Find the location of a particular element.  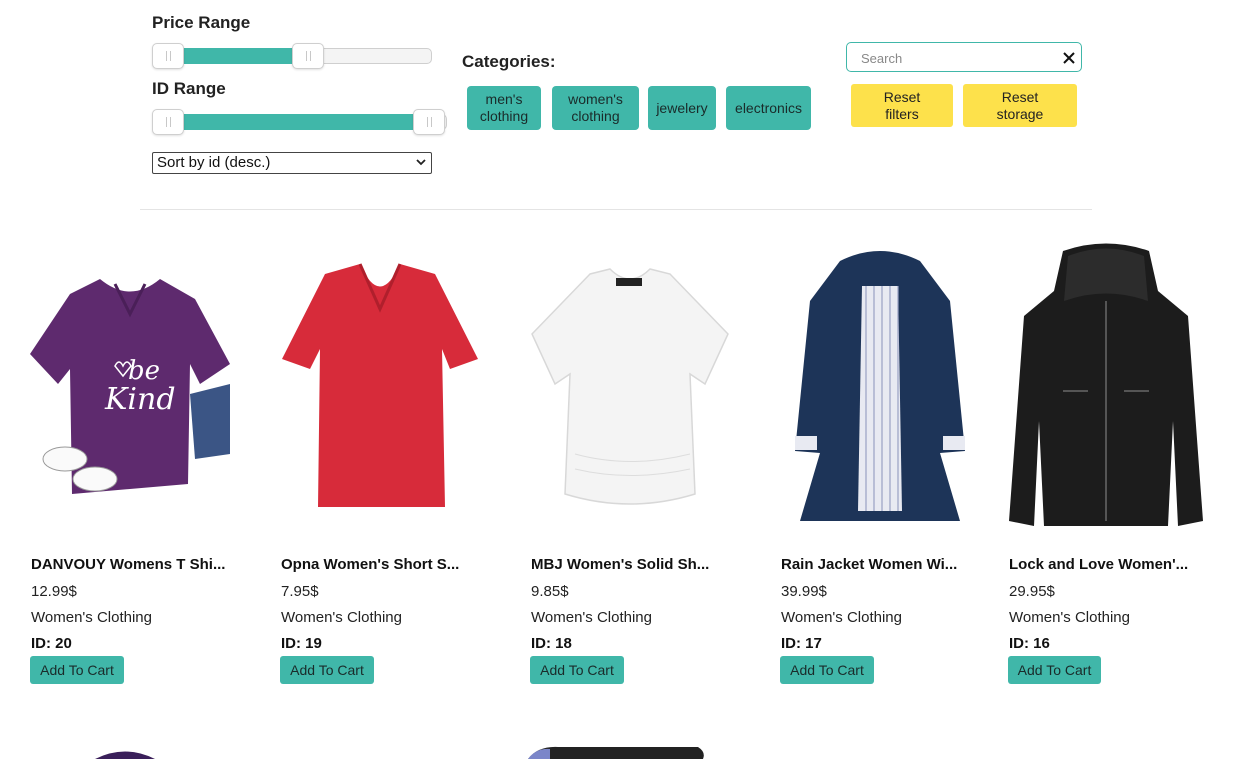

purple-tshirt-image: be Kind is located at coordinates (130, 383).